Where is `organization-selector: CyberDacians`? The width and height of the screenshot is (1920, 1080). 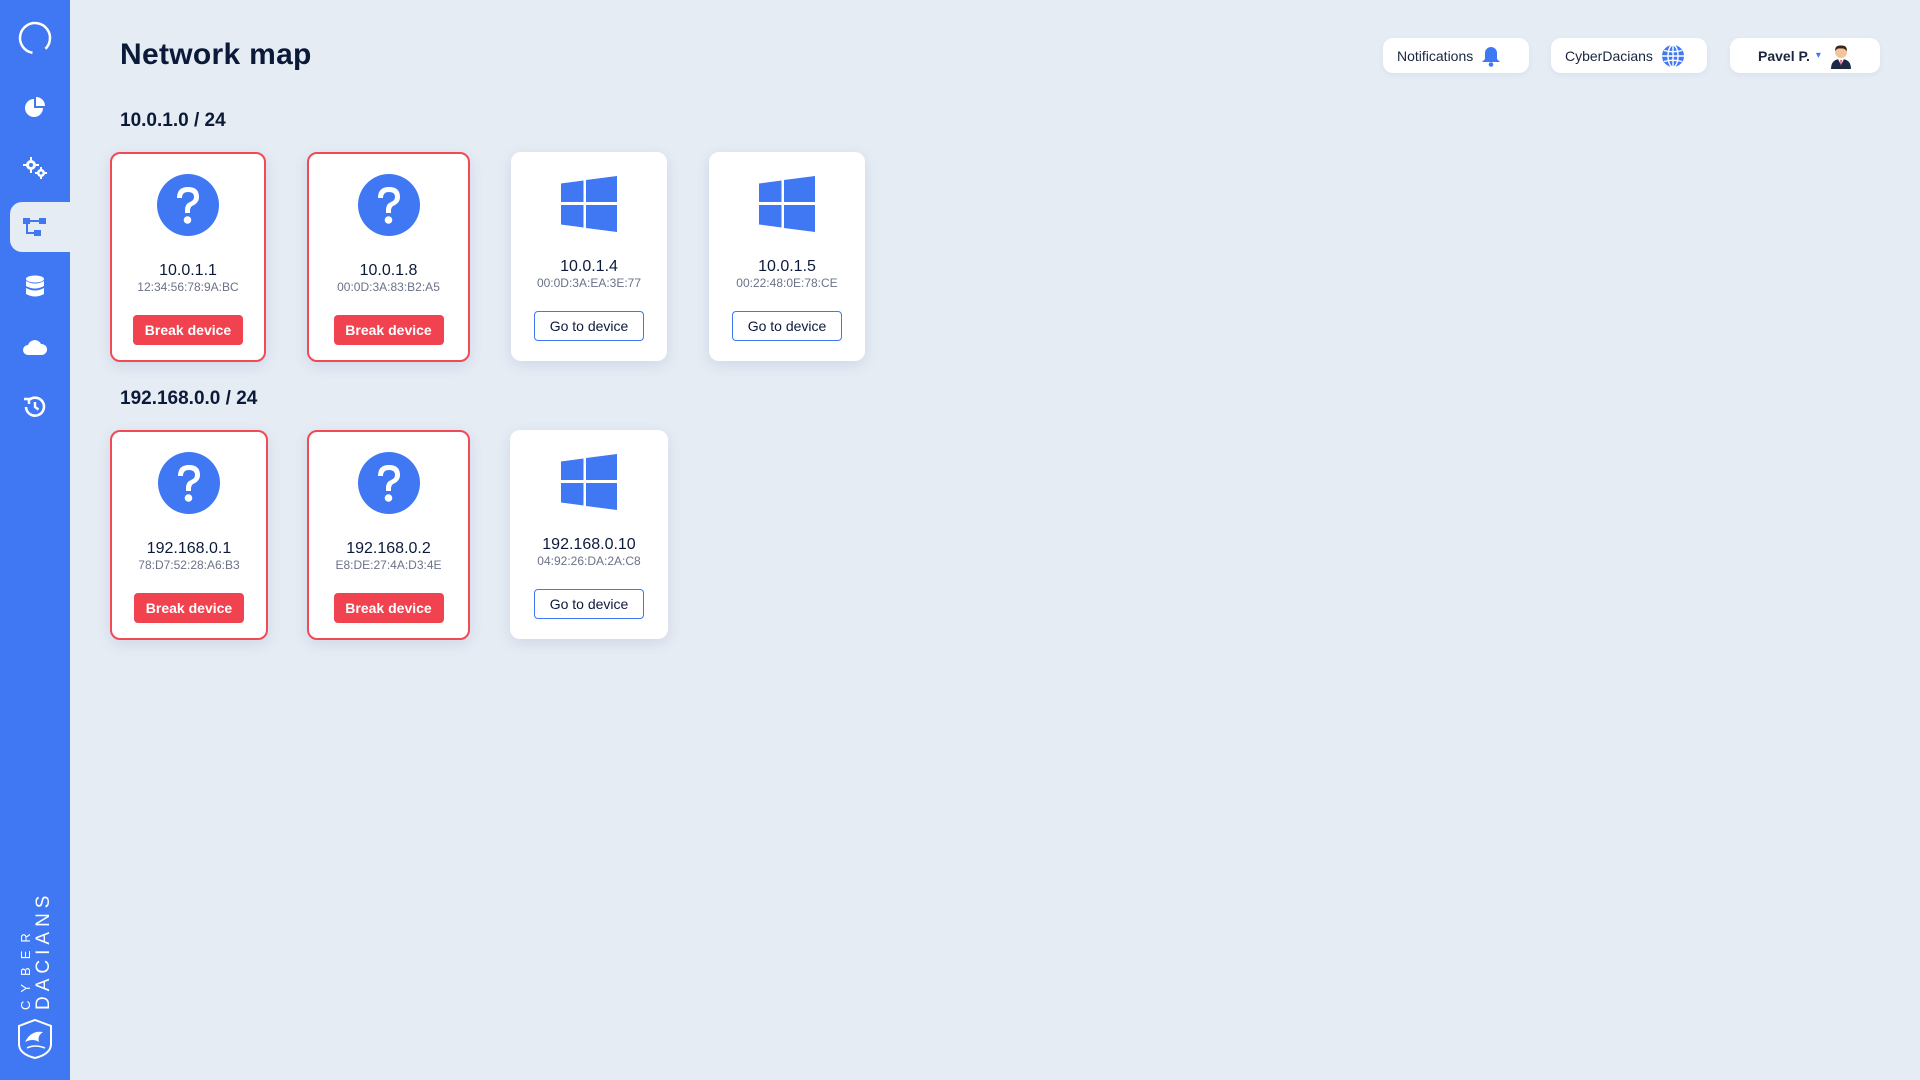
organization-selector: CyberDacians is located at coordinates (1629, 55).